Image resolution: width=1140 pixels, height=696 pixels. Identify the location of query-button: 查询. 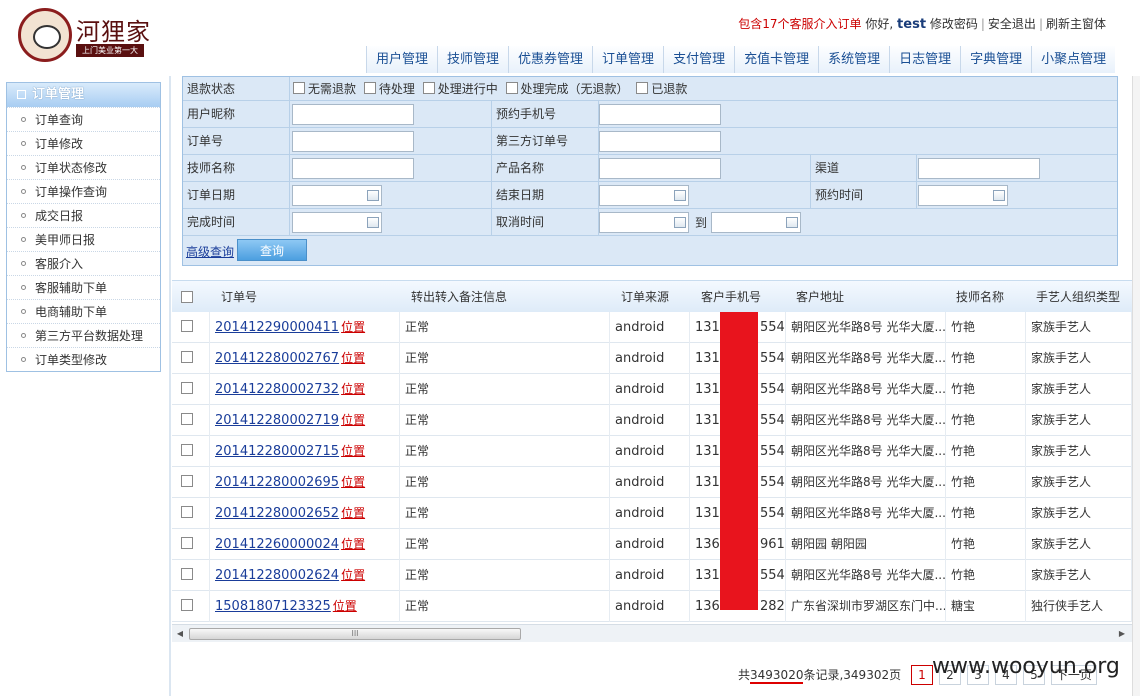
(272, 250).